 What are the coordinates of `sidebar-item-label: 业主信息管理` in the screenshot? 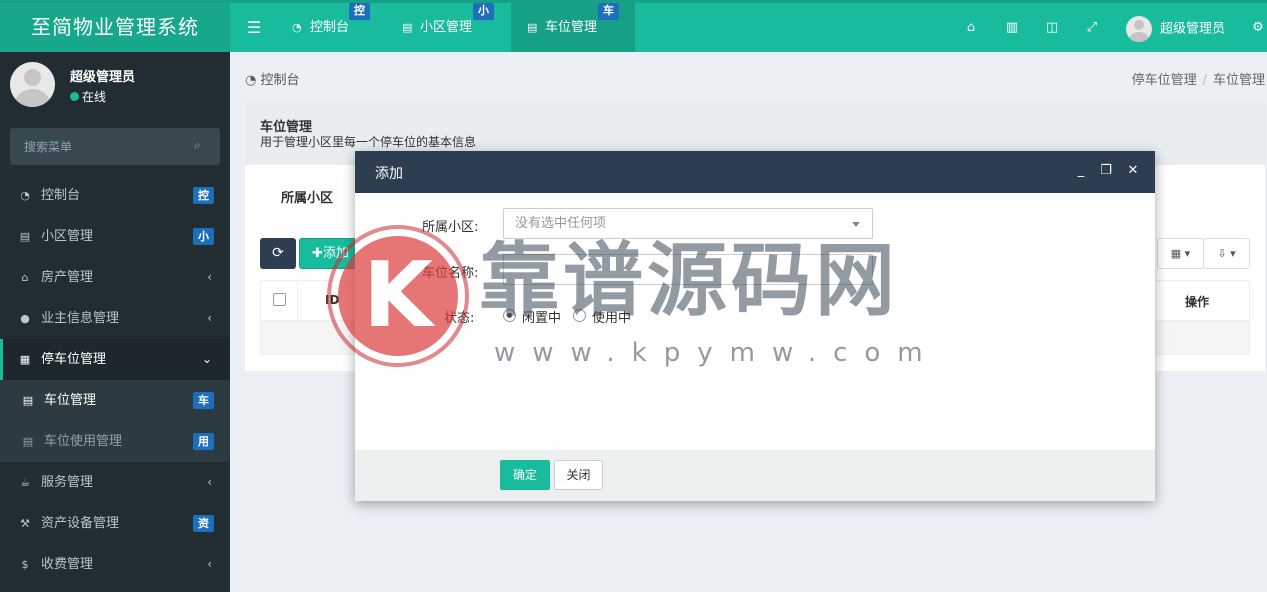 It's located at (80, 318).